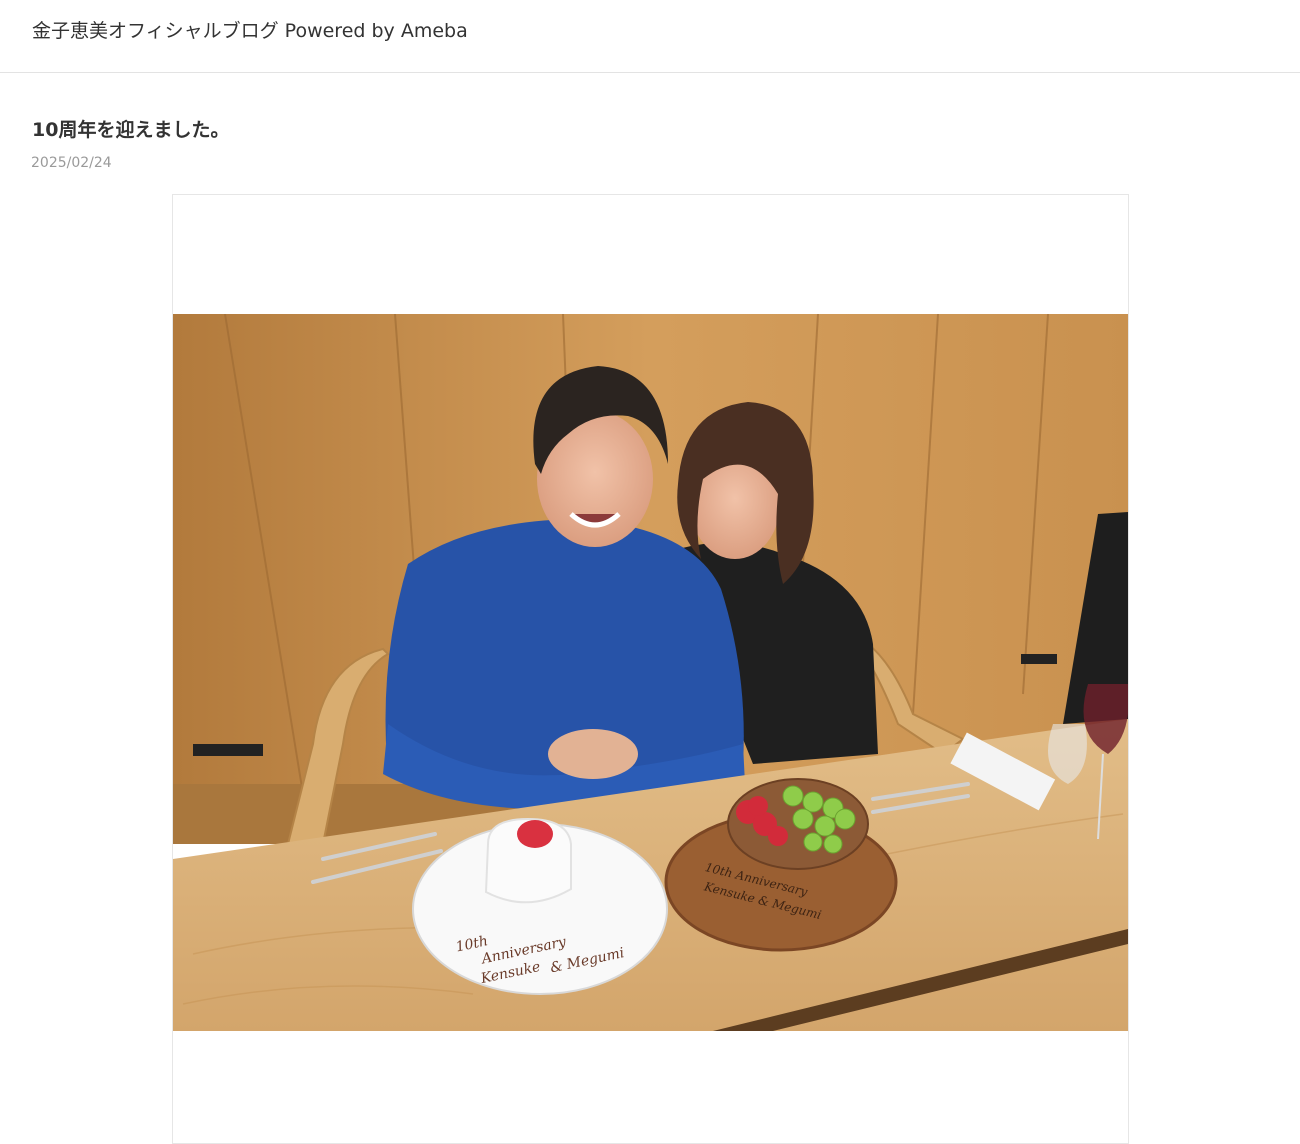  What do you see at coordinates (650, 36) in the screenshot?
I see `site-header: 金子恵美オフィシャルブログ Powered by Ameba` at bounding box center [650, 36].